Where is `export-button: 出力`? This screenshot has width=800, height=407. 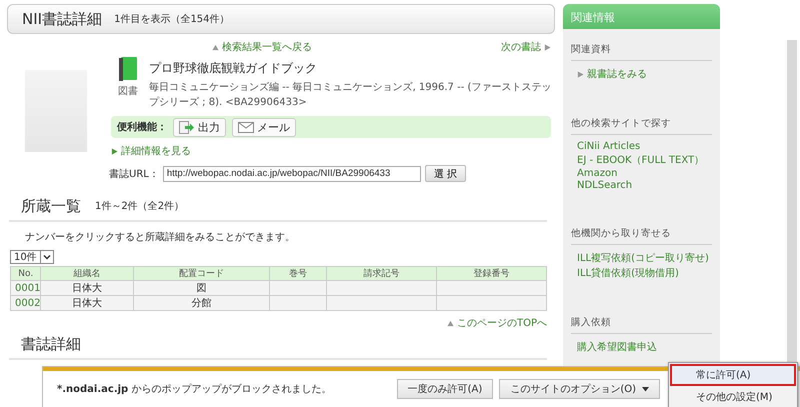 export-button: 出力 is located at coordinates (199, 127).